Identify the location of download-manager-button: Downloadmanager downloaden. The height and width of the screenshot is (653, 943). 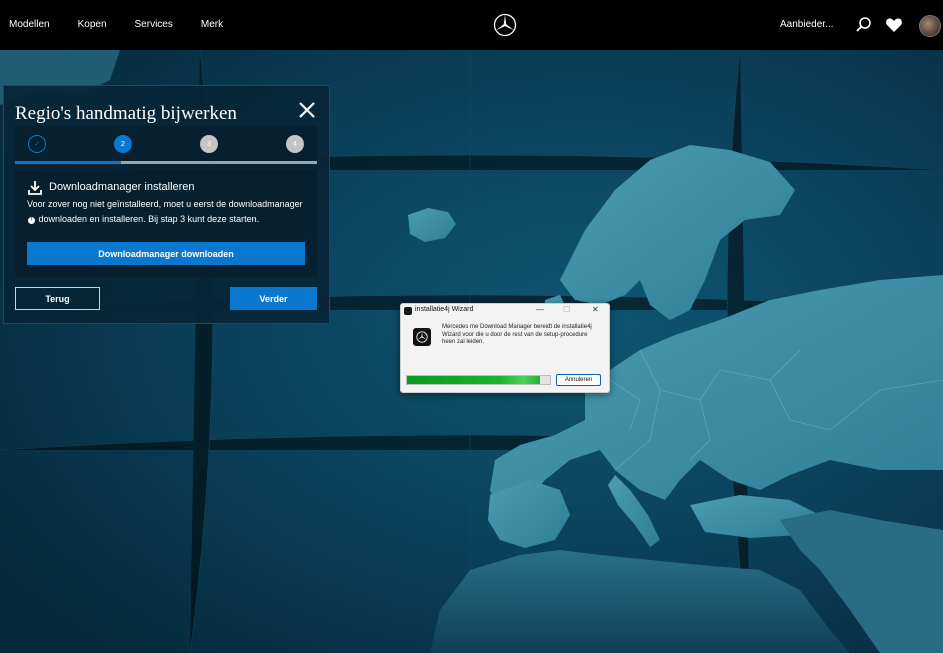
(166, 253).